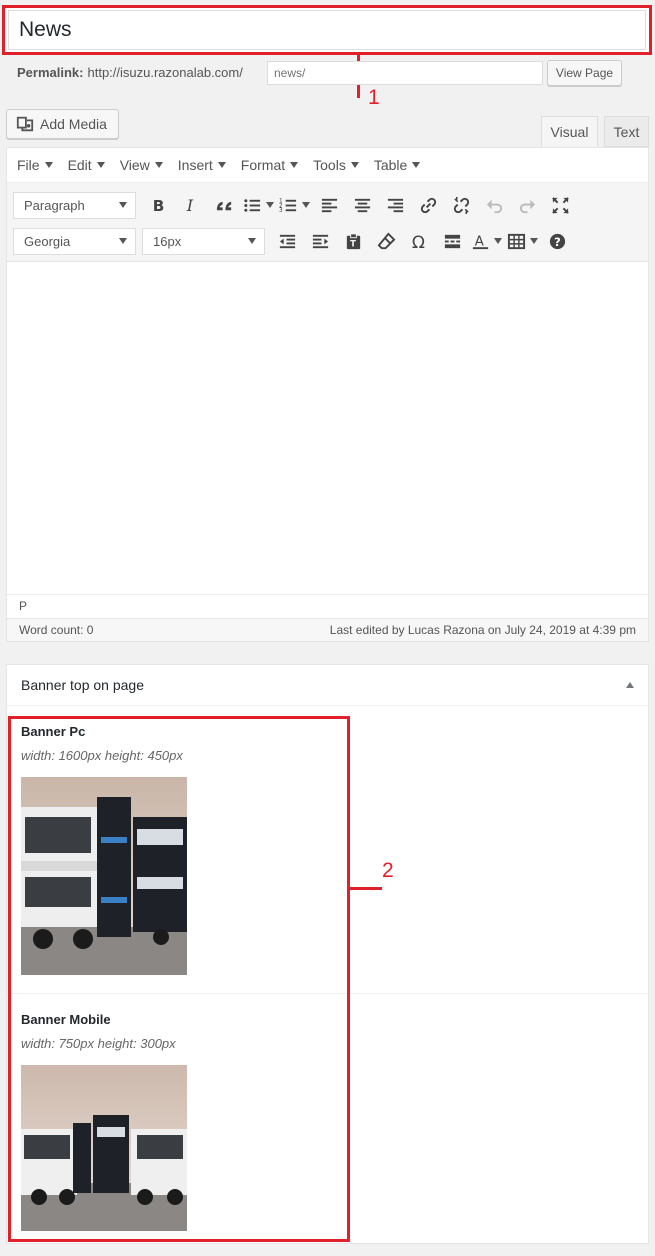 This screenshot has width=655, height=1256. What do you see at coordinates (405, 73) in the screenshot?
I see `permalink-slug-input` at bounding box center [405, 73].